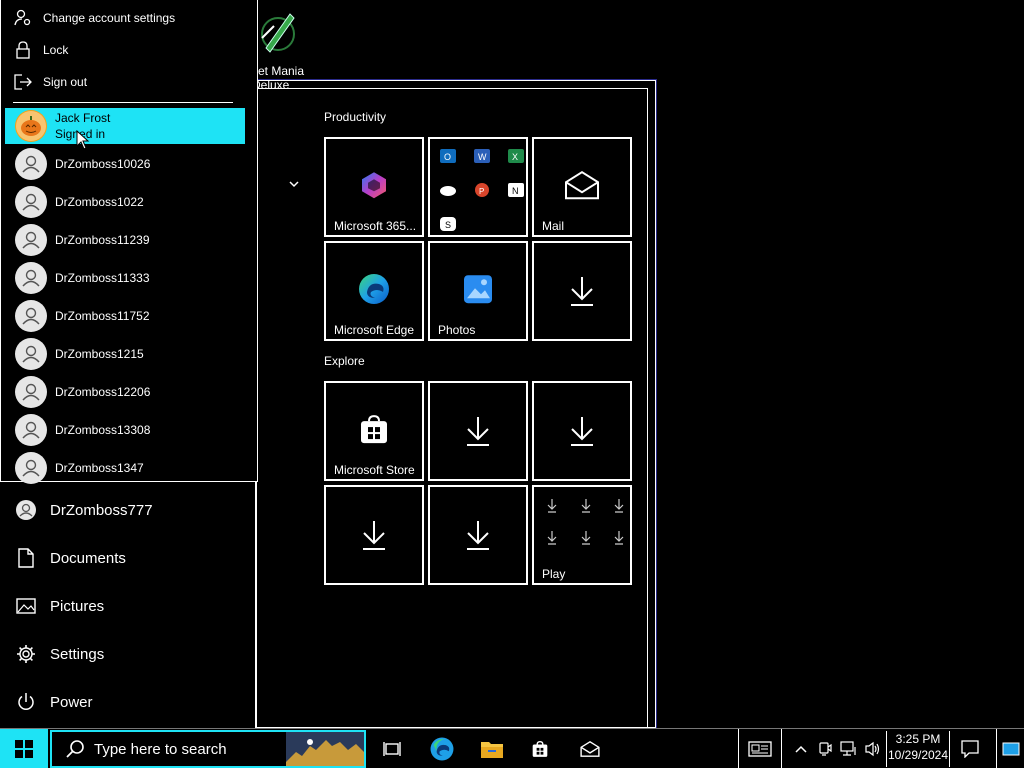 Image resolution: width=1024 pixels, height=768 pixels. What do you see at coordinates (208, 749) in the screenshot?
I see `taskbar-search-box: Type here to search` at bounding box center [208, 749].